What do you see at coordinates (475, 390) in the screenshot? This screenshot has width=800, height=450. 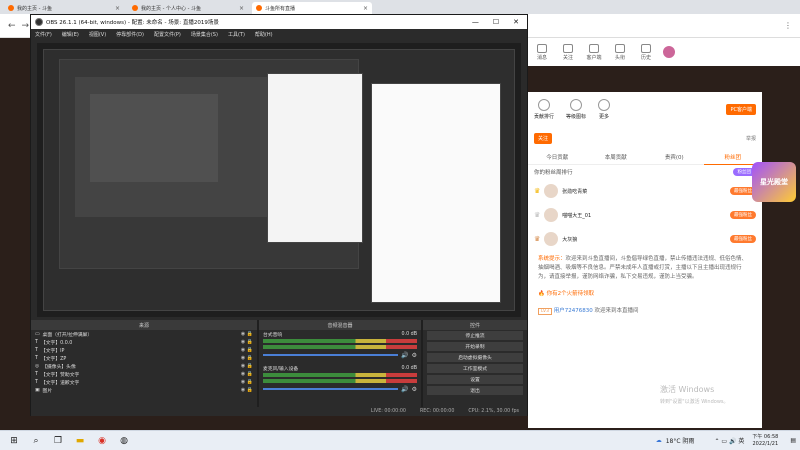 I see `exit-button: 退出` at bounding box center [475, 390].